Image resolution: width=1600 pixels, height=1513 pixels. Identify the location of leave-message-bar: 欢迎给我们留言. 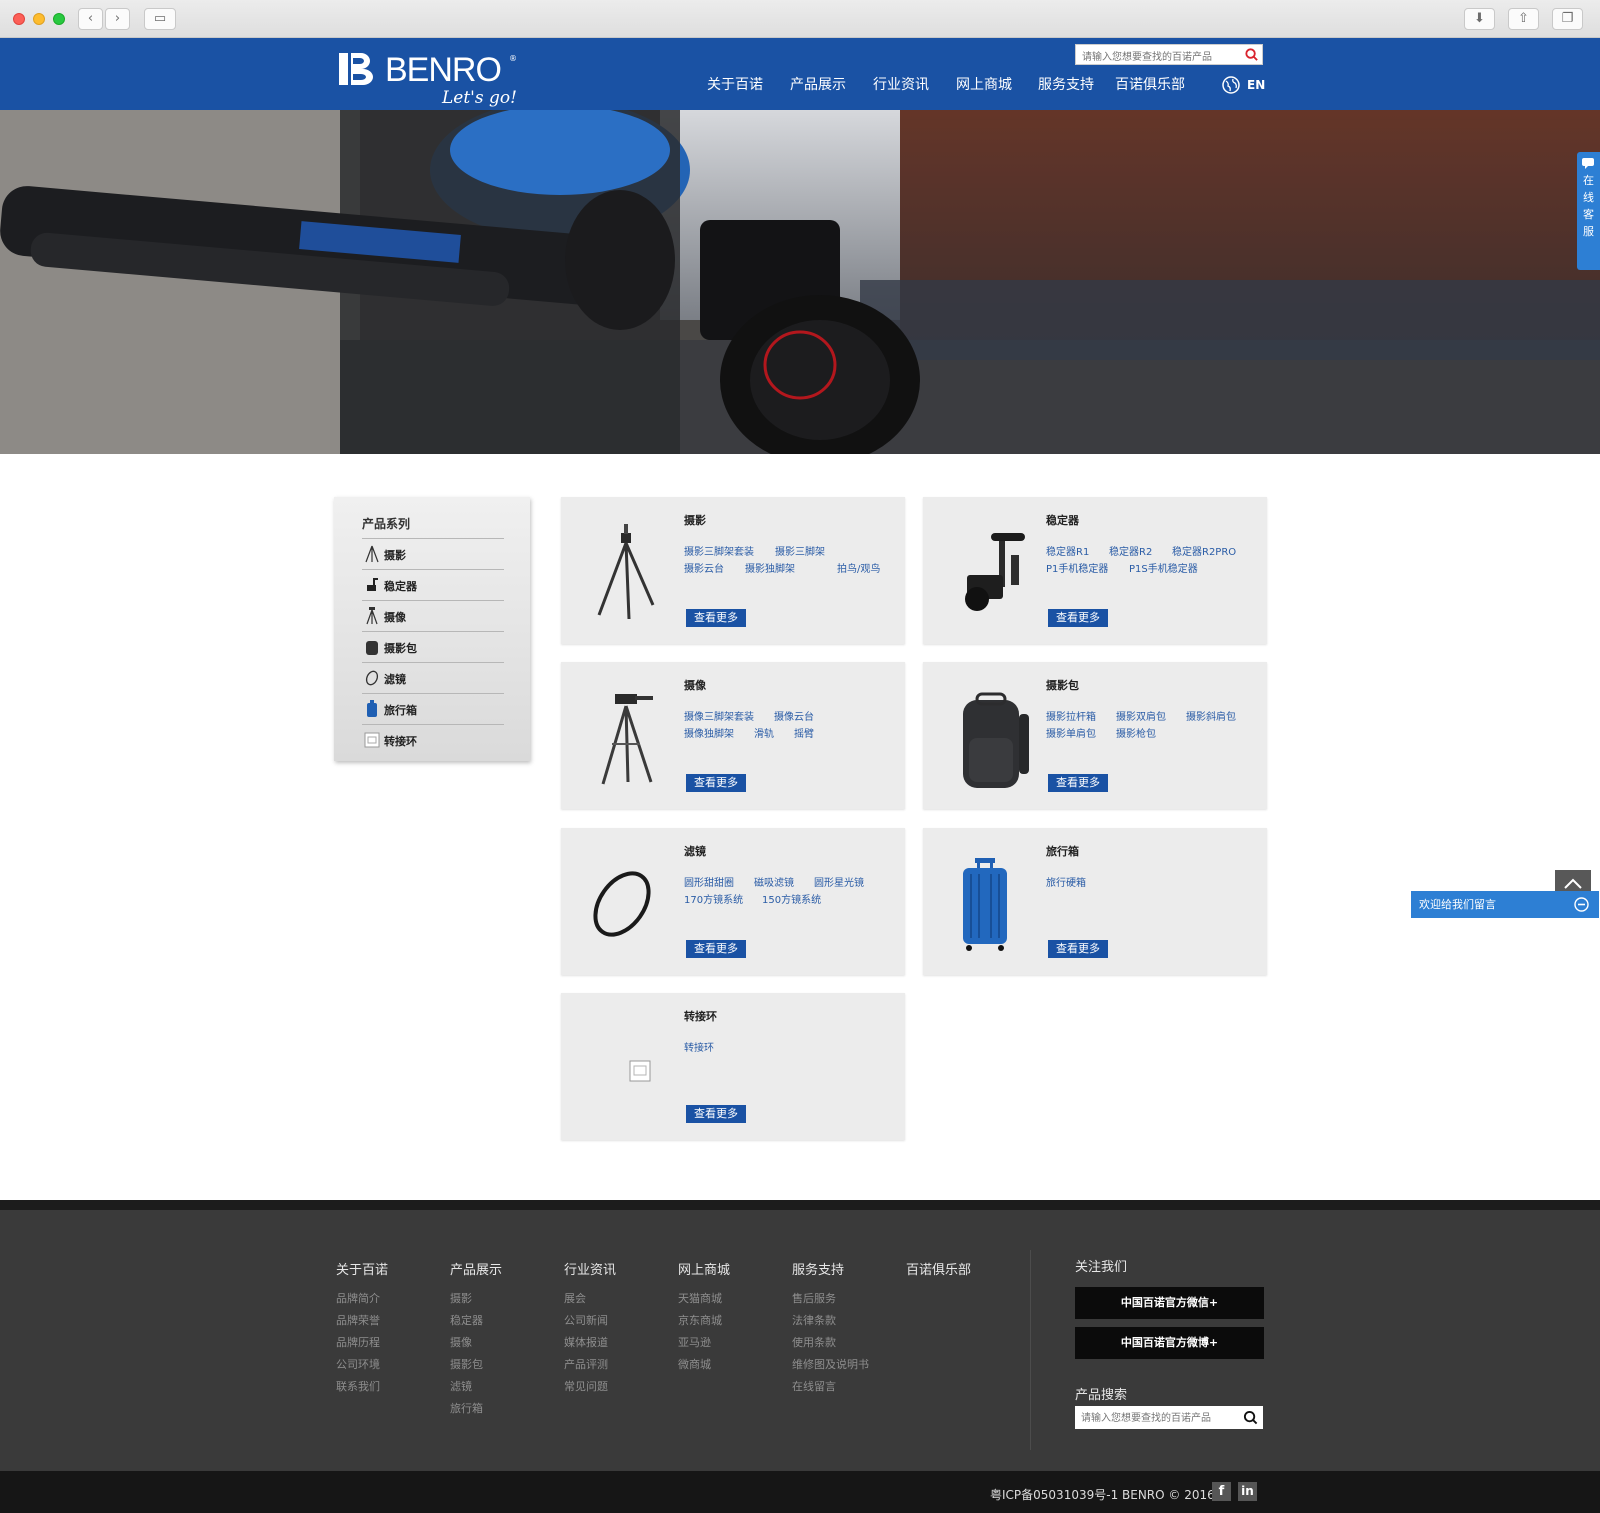
(1505, 904).